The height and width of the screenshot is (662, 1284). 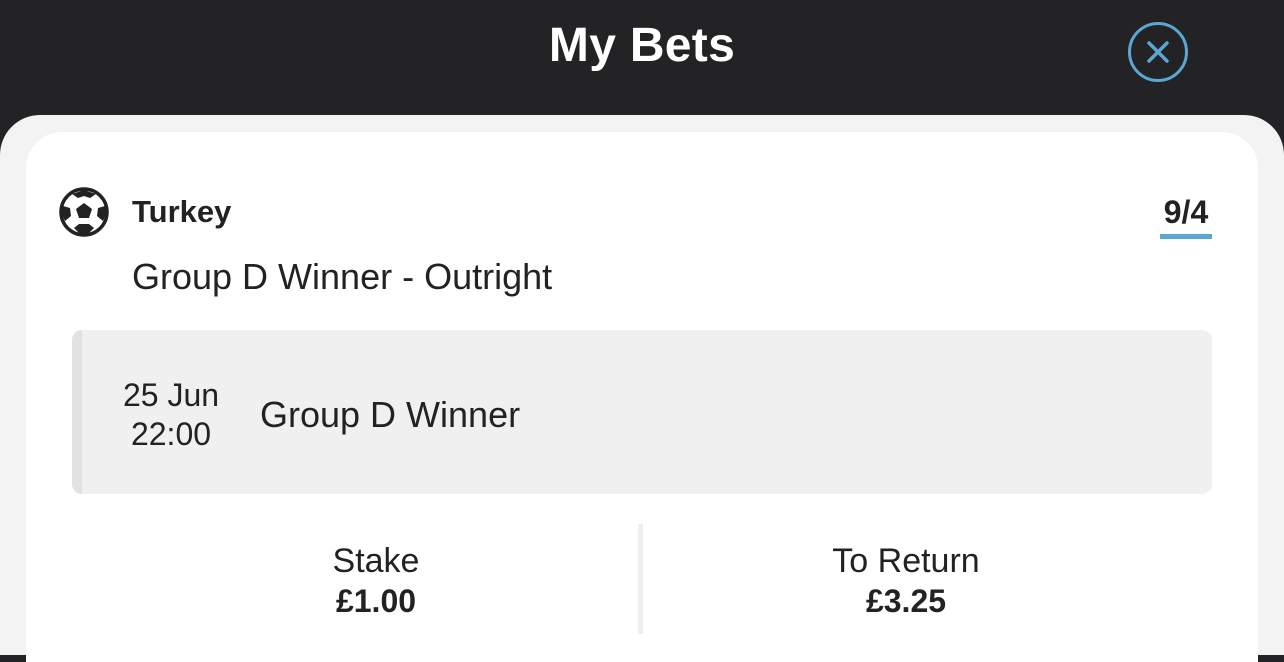 What do you see at coordinates (376, 561) in the screenshot?
I see `stake-label: Stake` at bounding box center [376, 561].